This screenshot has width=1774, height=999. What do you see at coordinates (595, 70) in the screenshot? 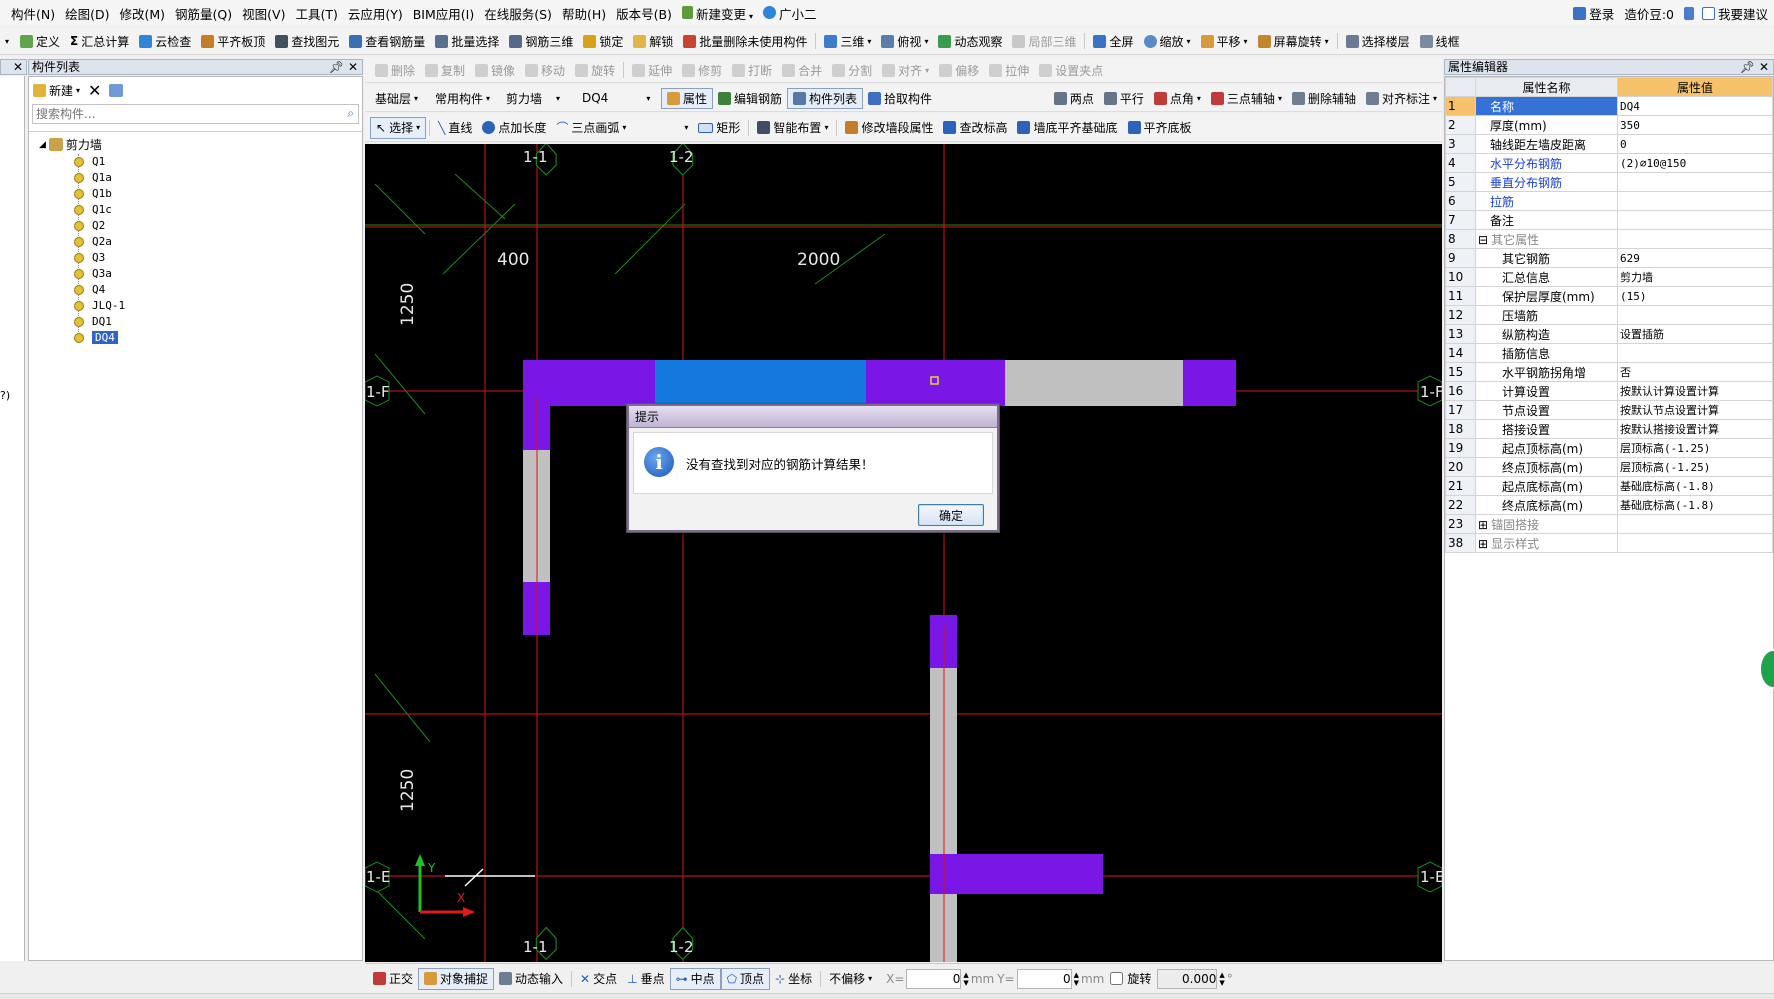
I see `rotate-button: 旋转` at bounding box center [595, 70].